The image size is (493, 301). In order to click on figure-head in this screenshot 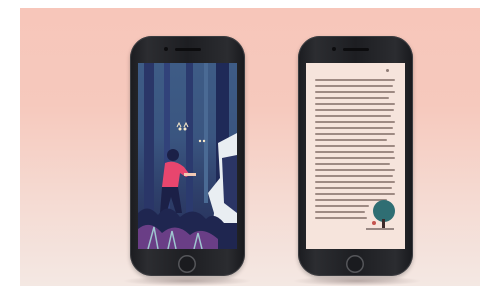, I will do `click(173, 155)`.